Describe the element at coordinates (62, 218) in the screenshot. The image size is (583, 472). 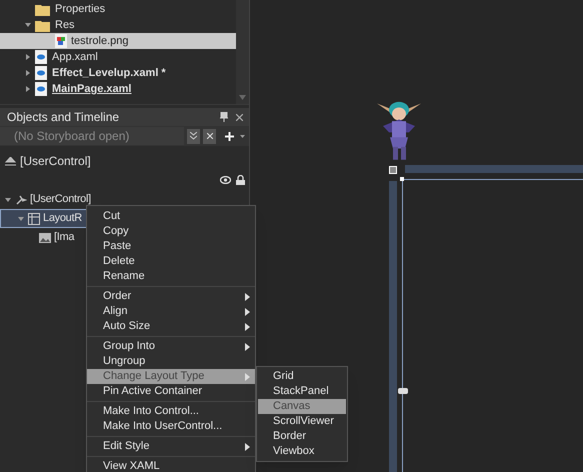
I see `object-name: LayoutR` at that location.